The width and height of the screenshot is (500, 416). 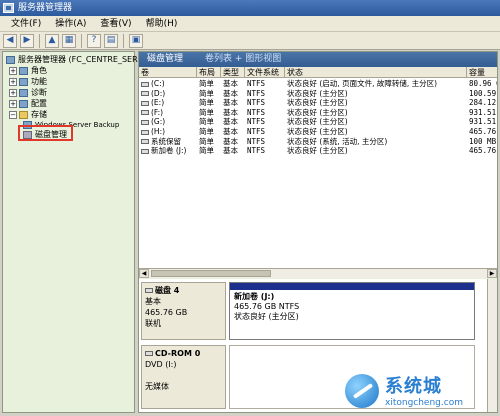 What do you see at coordinates (318, 103) in the screenshot?
I see `table-row: (E:) 简单 基本 NTFS 状态良好 (主分区) 284.12` at bounding box center [318, 103].